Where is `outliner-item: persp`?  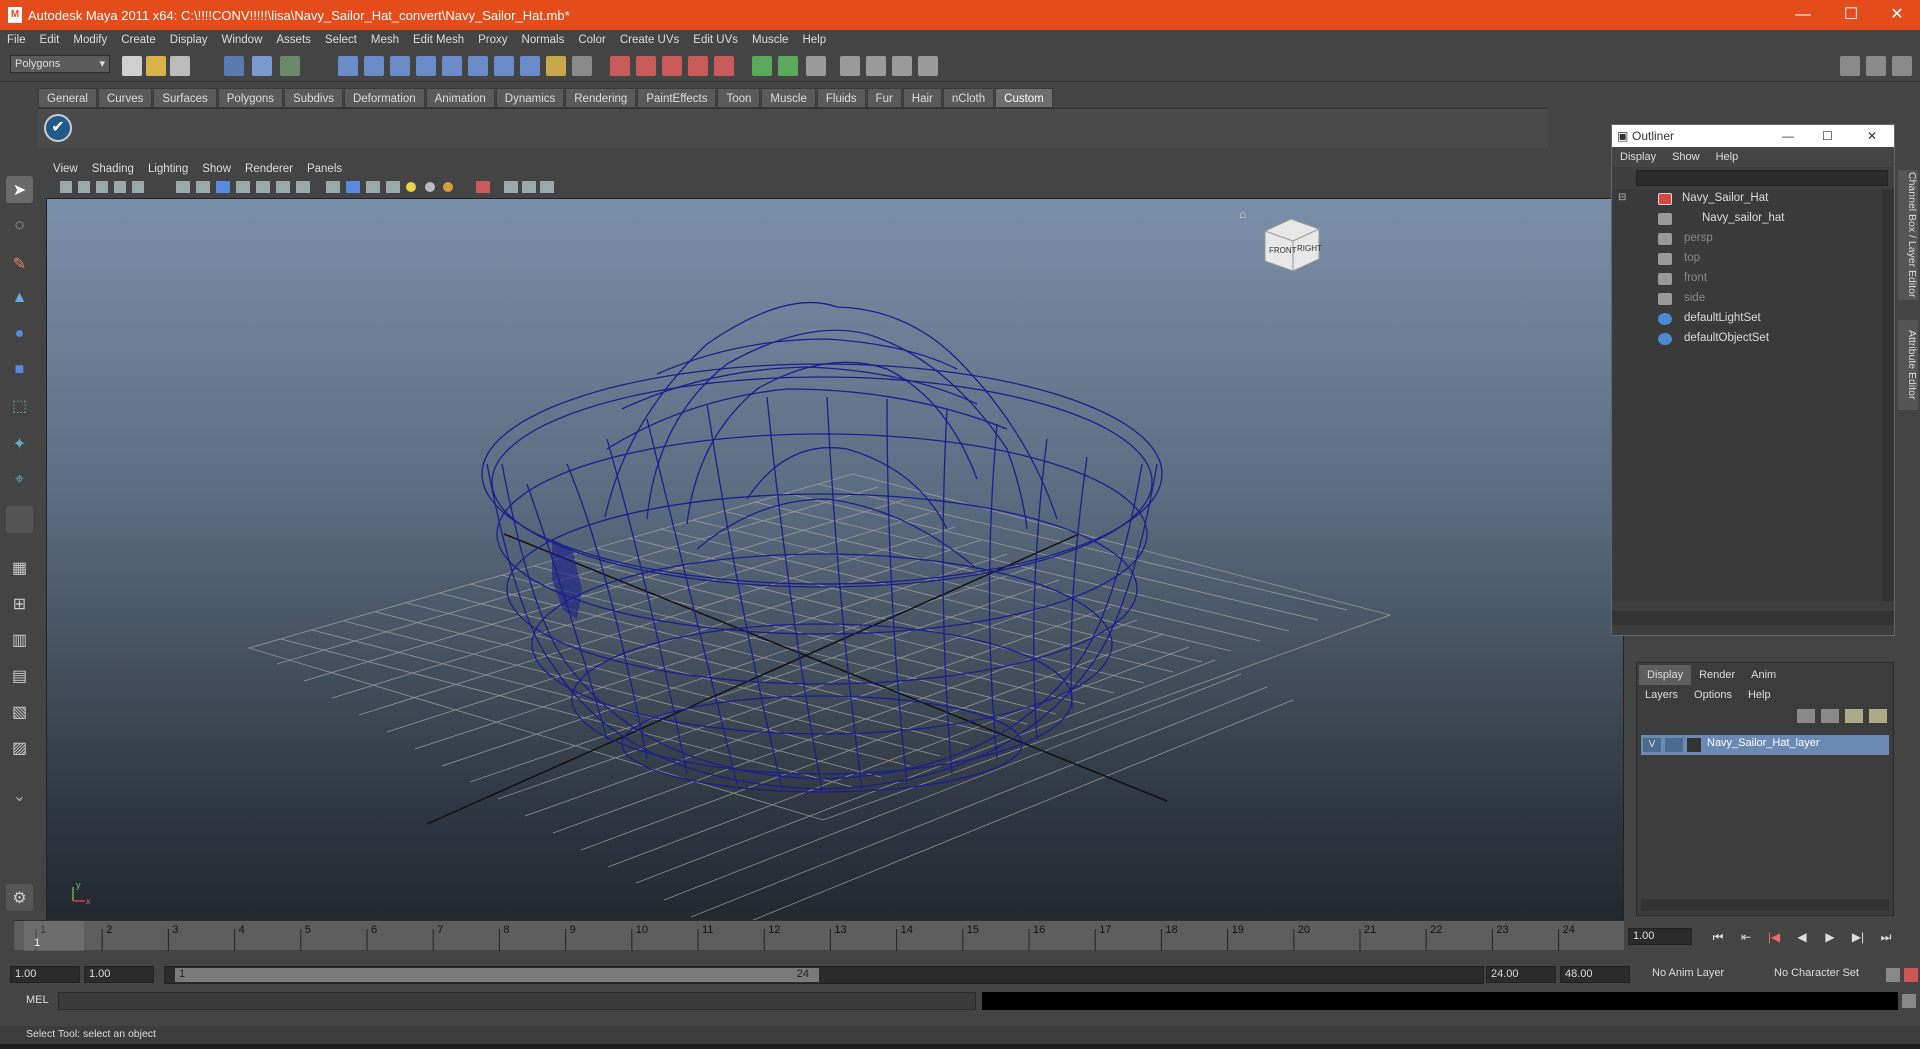 outliner-item: persp is located at coordinates (1698, 238).